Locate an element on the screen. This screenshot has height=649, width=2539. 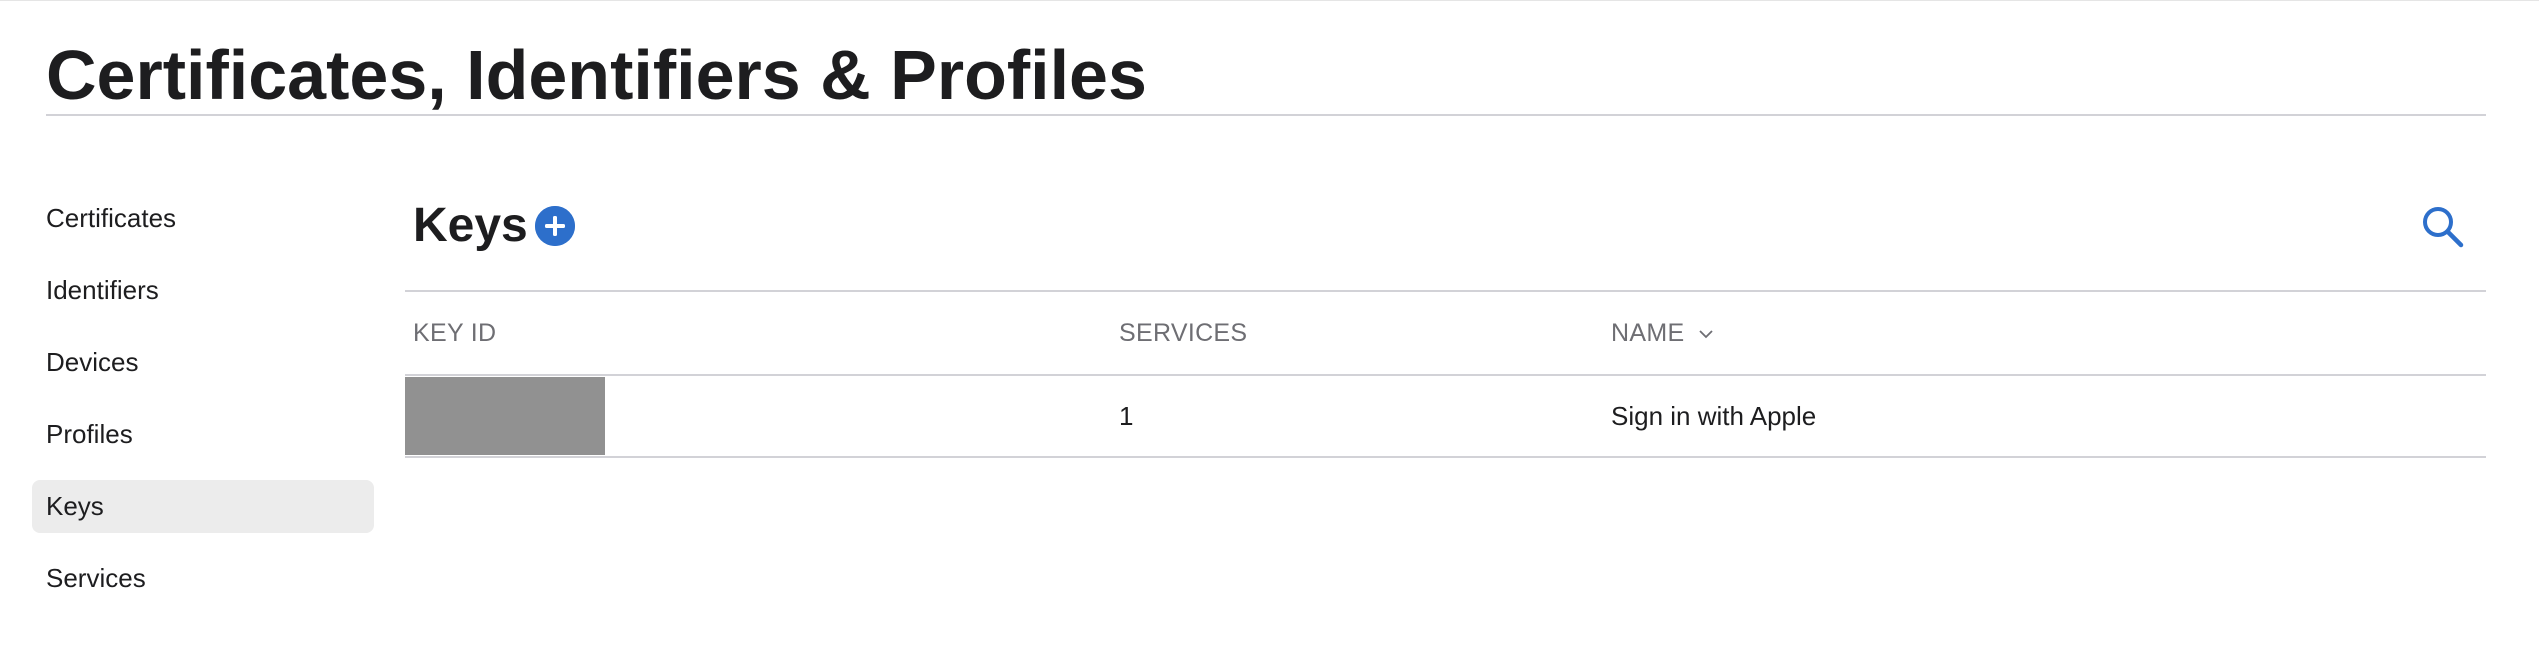
sidebar-item-identifiers: Identifiers is located at coordinates (203, 290).